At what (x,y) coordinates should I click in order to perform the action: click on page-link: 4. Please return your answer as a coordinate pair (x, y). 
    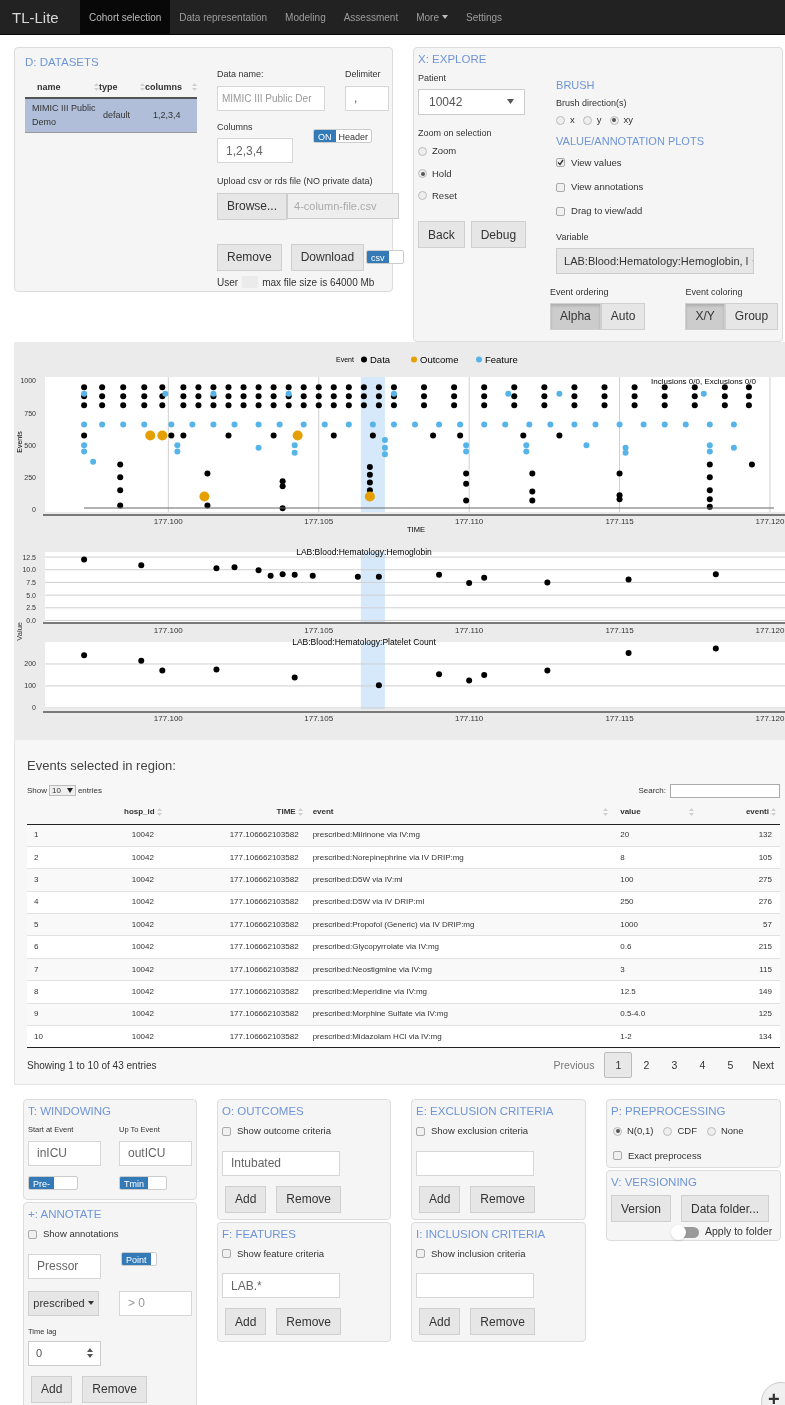
    Looking at the image, I should click on (702, 1065).